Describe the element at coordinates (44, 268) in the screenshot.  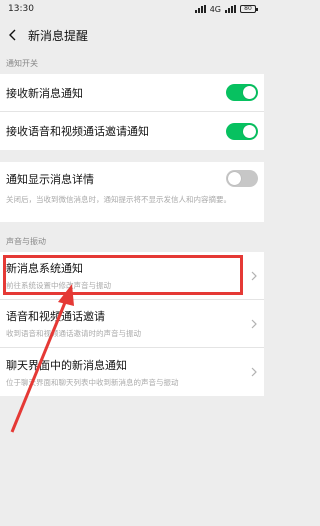
I see `system-notification-label: 新消息系统通知` at that location.